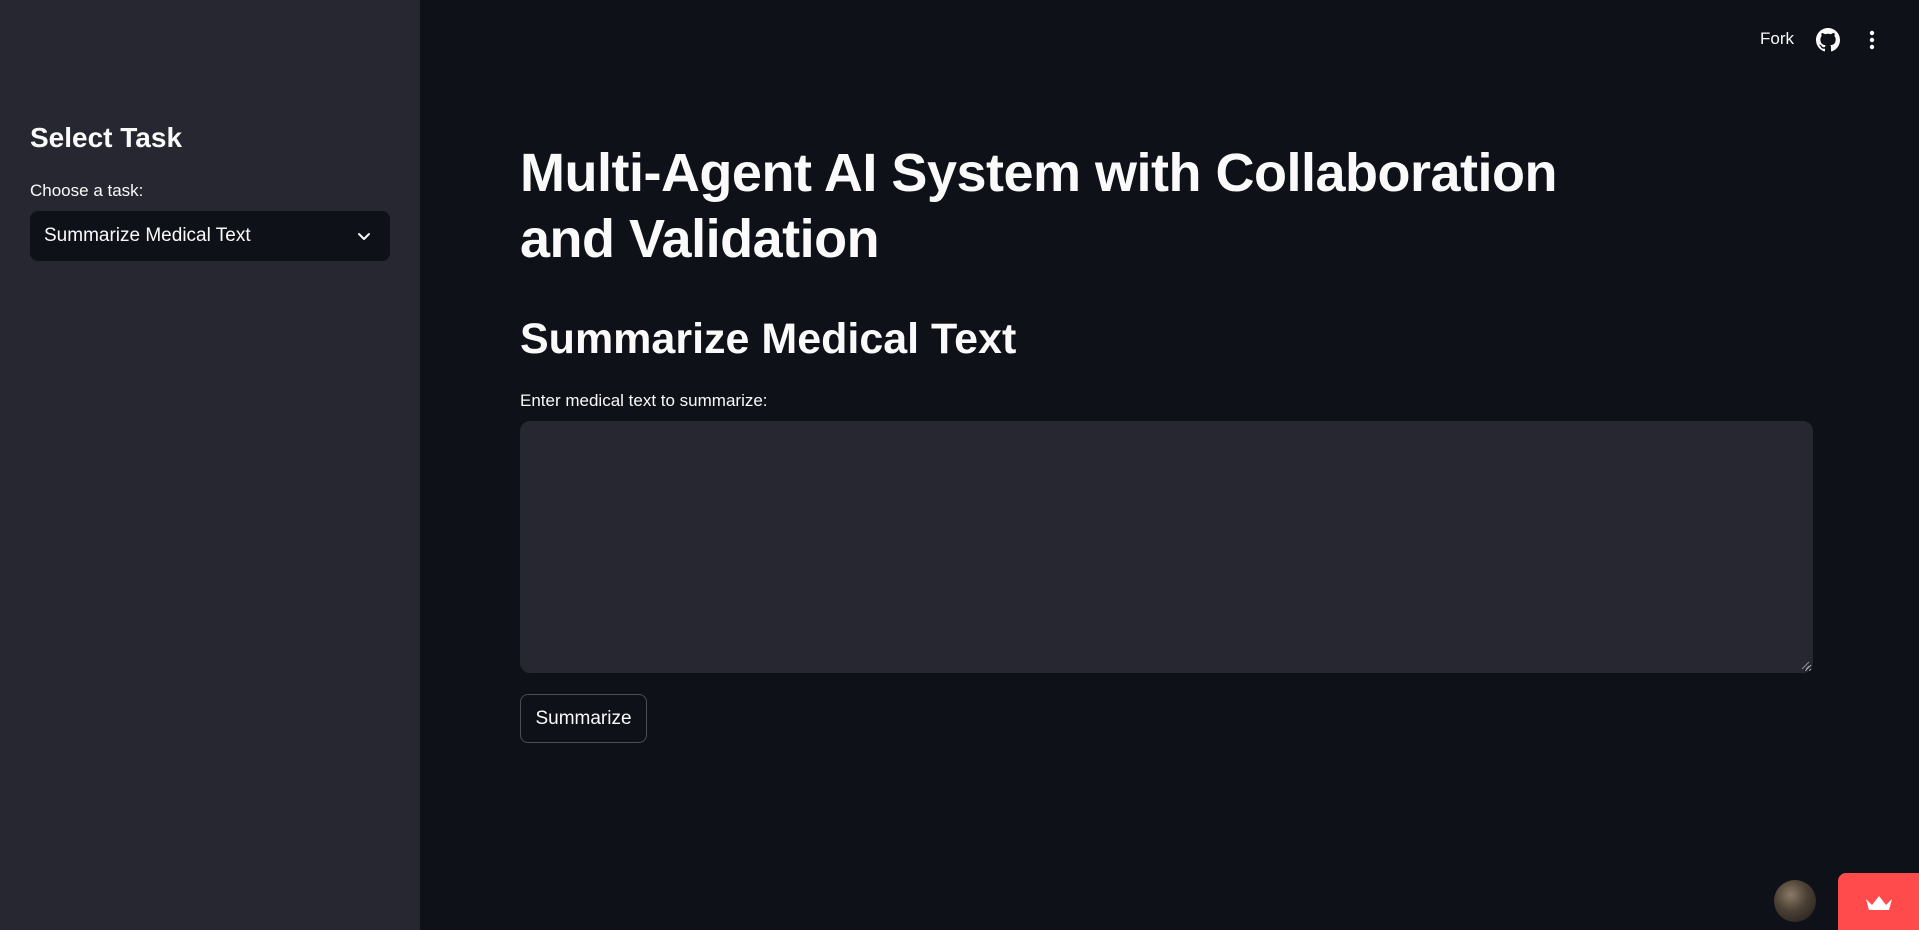  I want to click on fork-button: Fork, so click(1777, 39).